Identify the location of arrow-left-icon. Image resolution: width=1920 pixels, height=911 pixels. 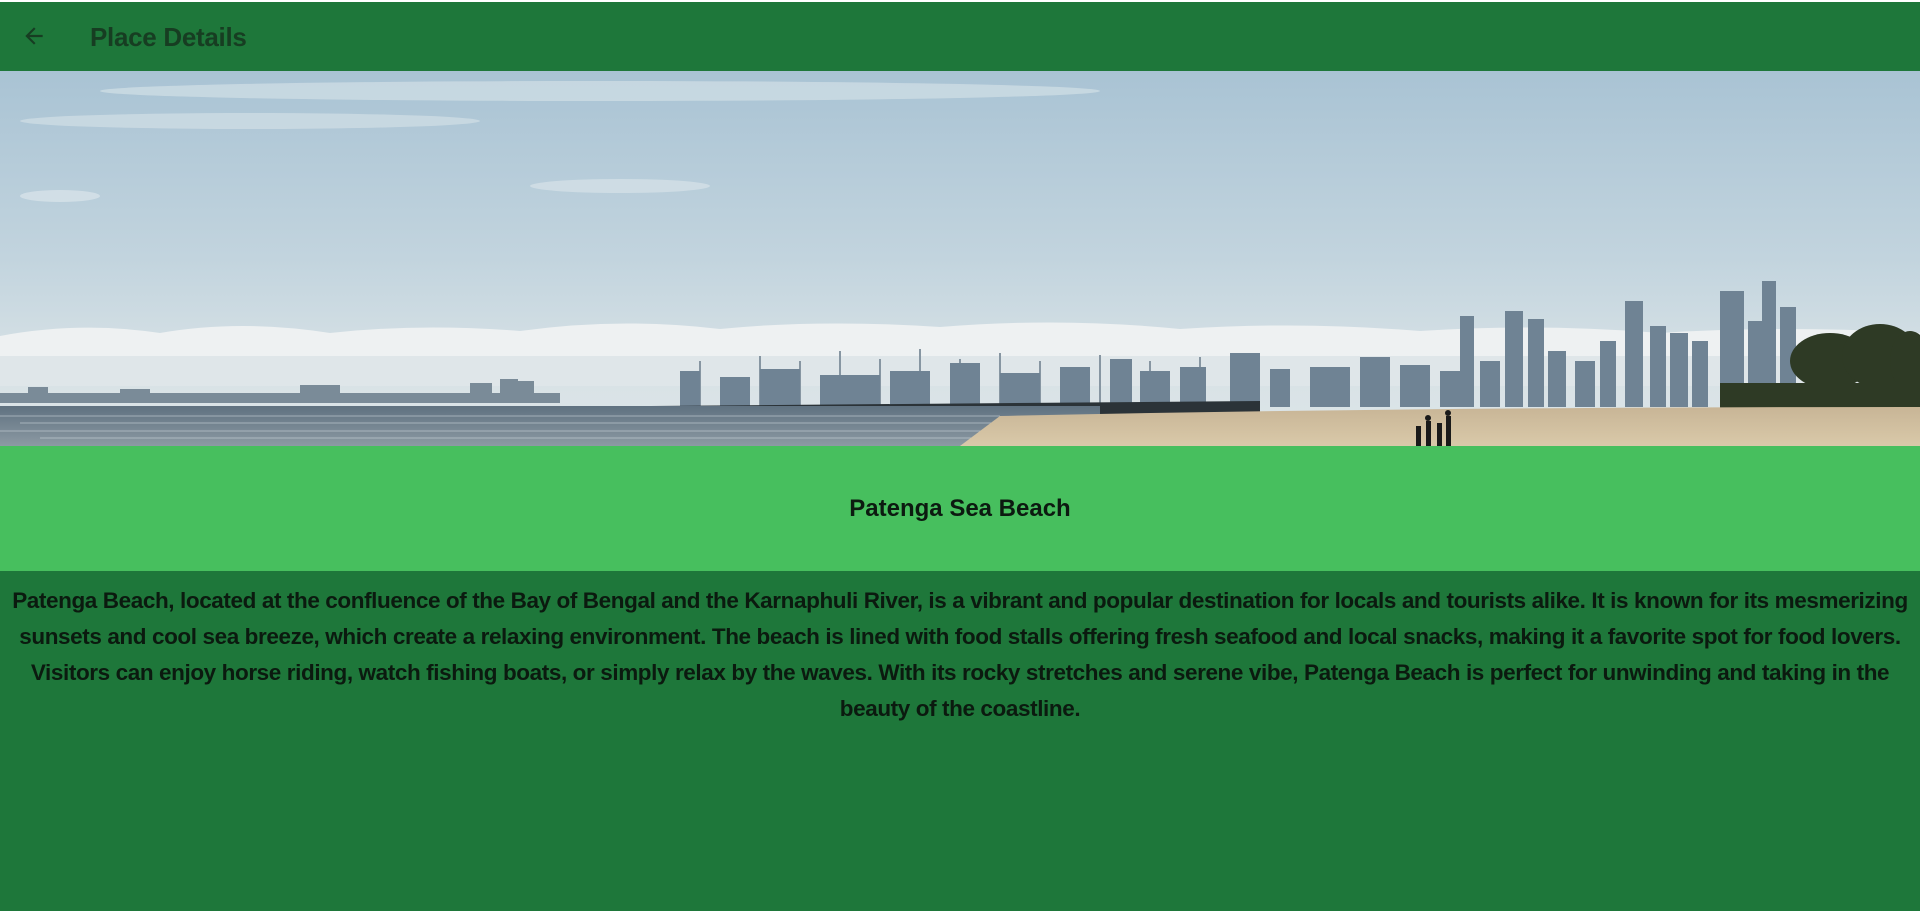
(34, 36).